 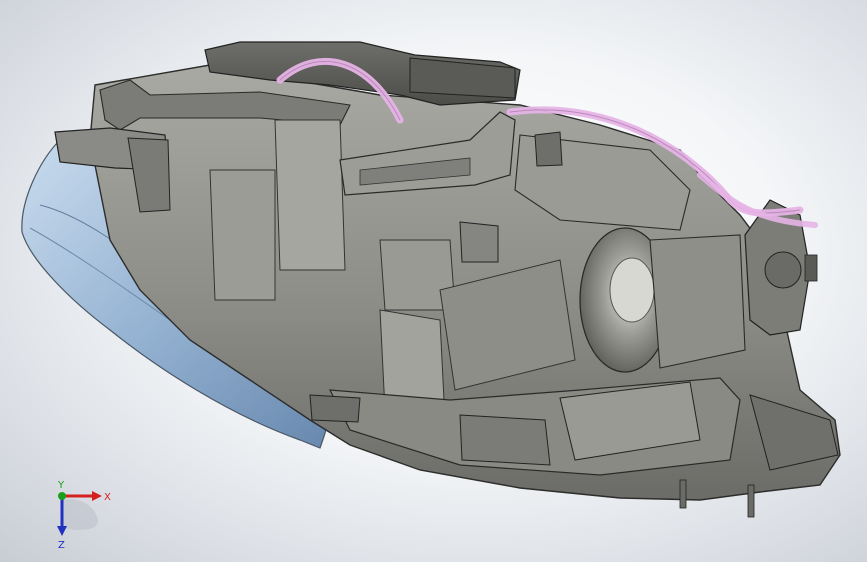 I want to click on y-axis-dot-icon, so click(x=62, y=496).